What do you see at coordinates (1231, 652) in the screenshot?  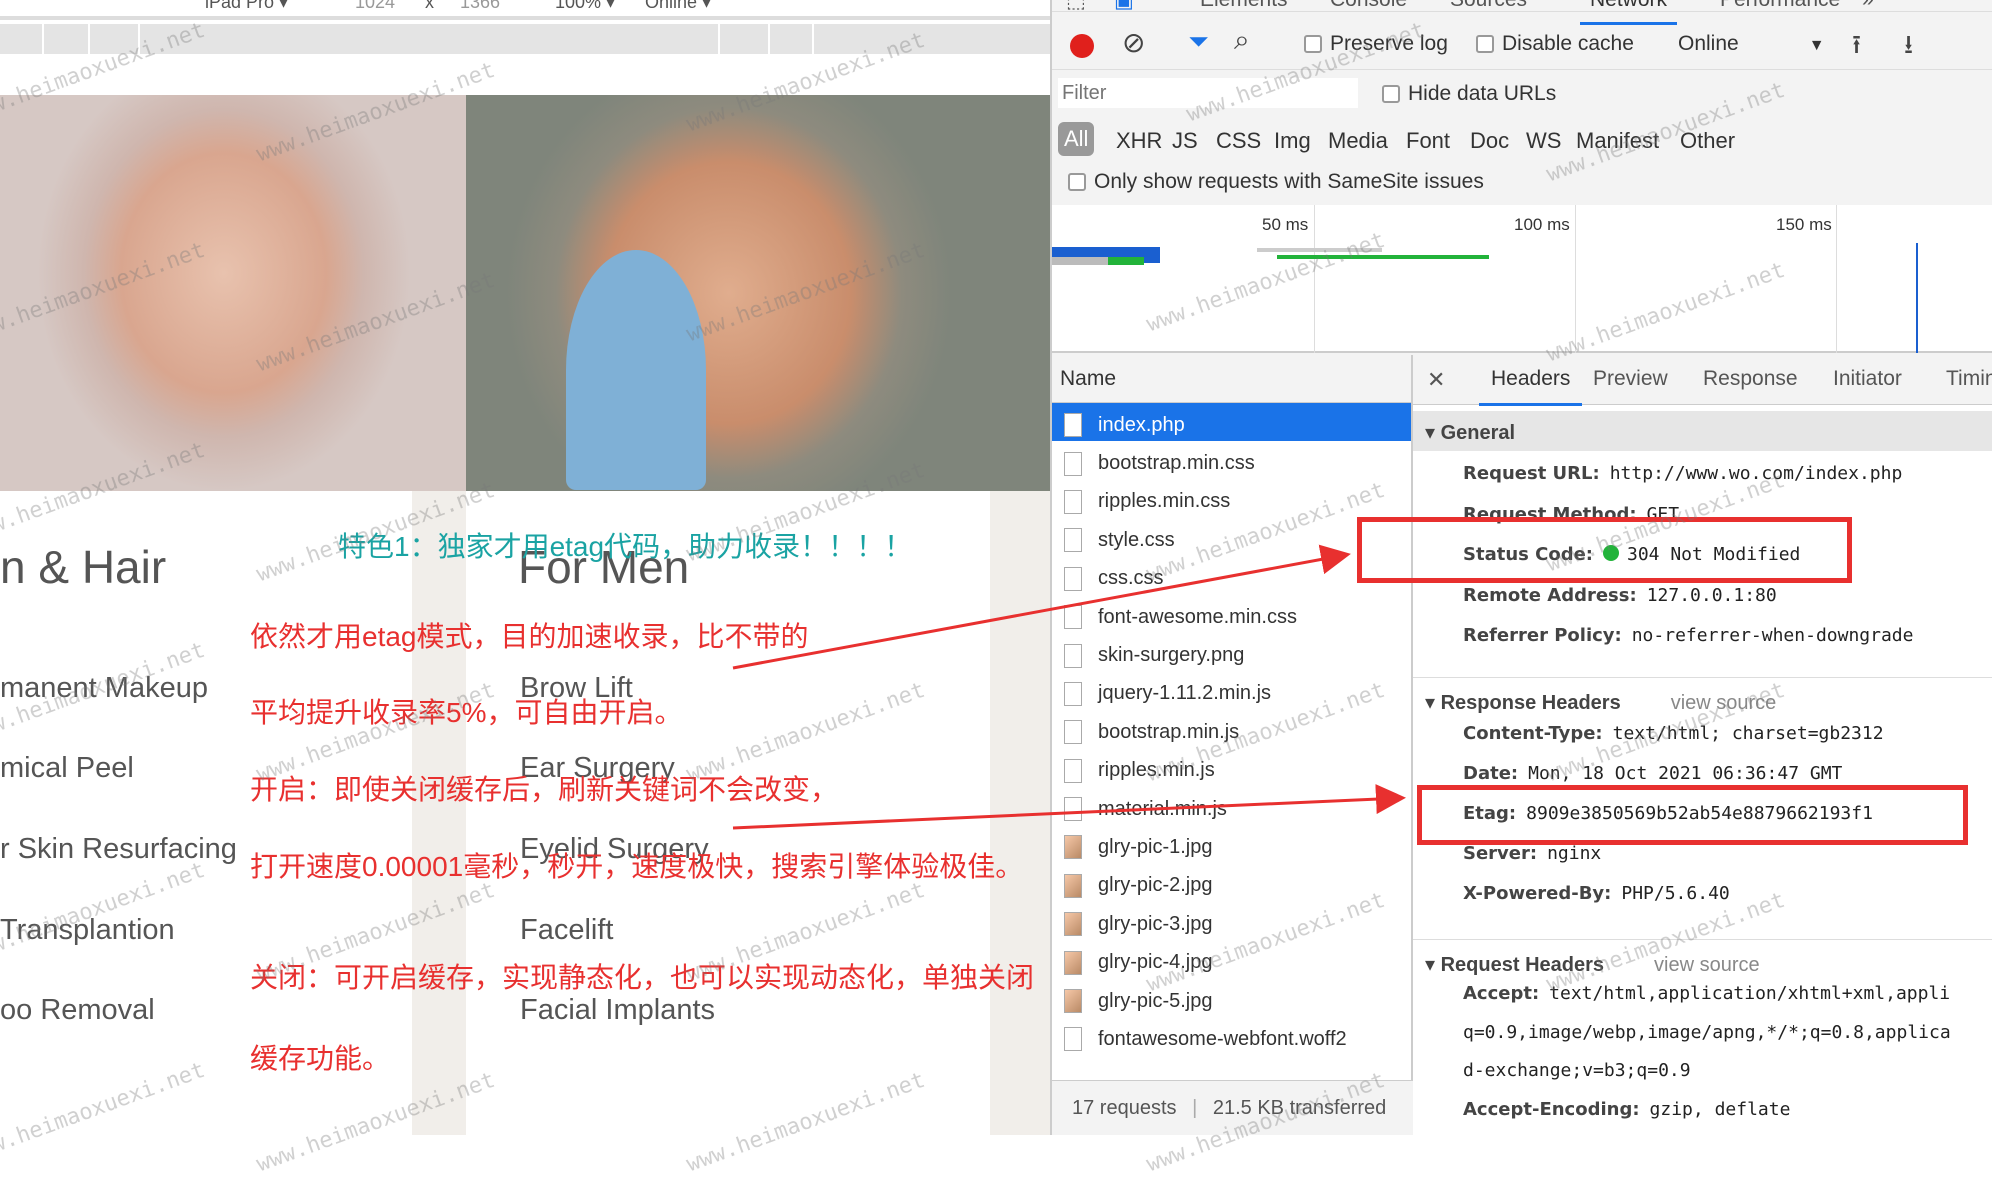 I see `request-row: skin-surgery.png` at bounding box center [1231, 652].